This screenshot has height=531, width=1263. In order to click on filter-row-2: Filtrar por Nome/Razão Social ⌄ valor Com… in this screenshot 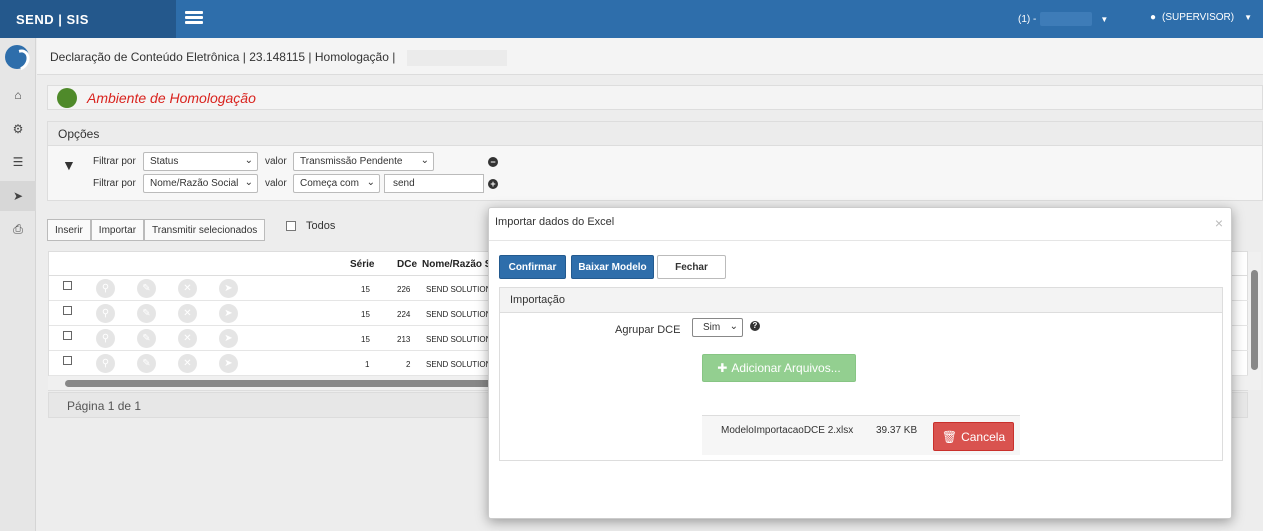, I will do `click(288, 183)`.